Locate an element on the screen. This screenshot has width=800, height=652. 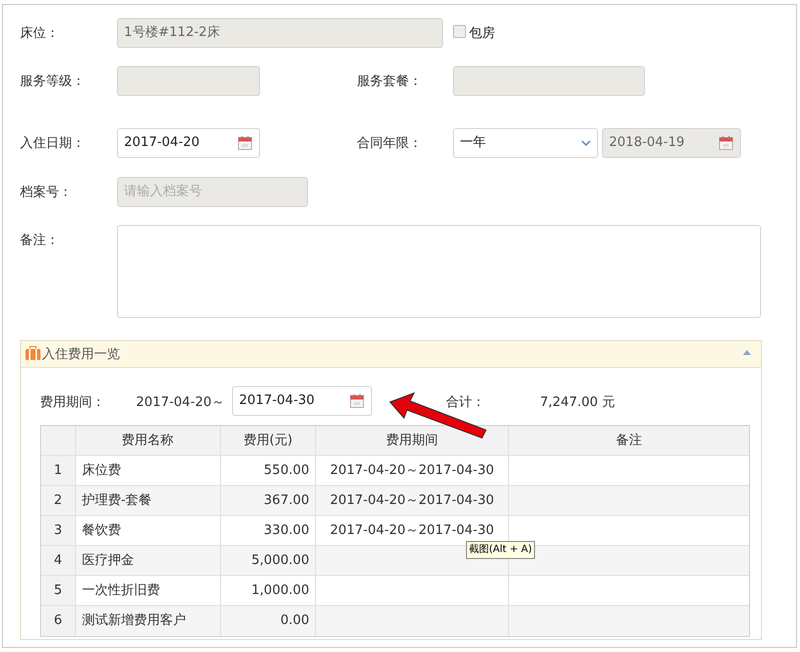
row-number: 5 is located at coordinates (58, 590).